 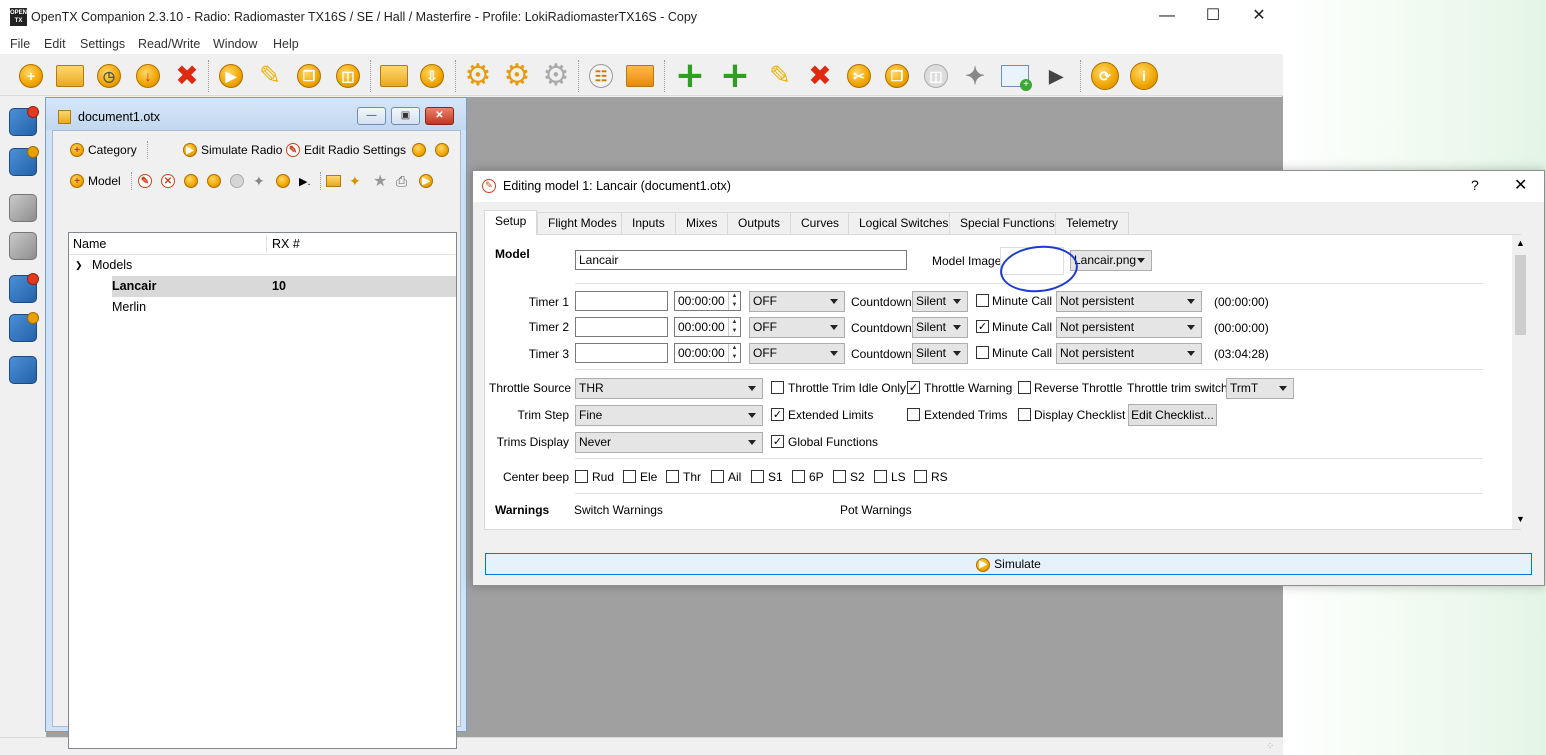 I want to click on tree-row: Merlin, so click(x=262, y=307).